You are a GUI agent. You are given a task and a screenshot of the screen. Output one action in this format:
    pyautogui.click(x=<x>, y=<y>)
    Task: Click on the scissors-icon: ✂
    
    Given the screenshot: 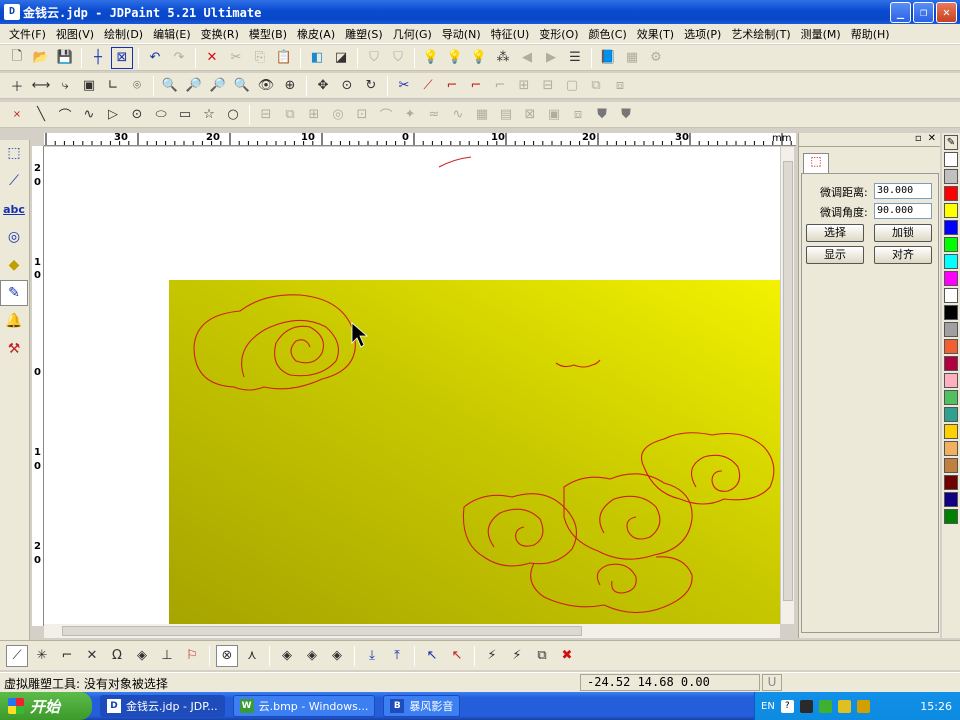 What is the action you would take?
    pyautogui.click(x=404, y=86)
    